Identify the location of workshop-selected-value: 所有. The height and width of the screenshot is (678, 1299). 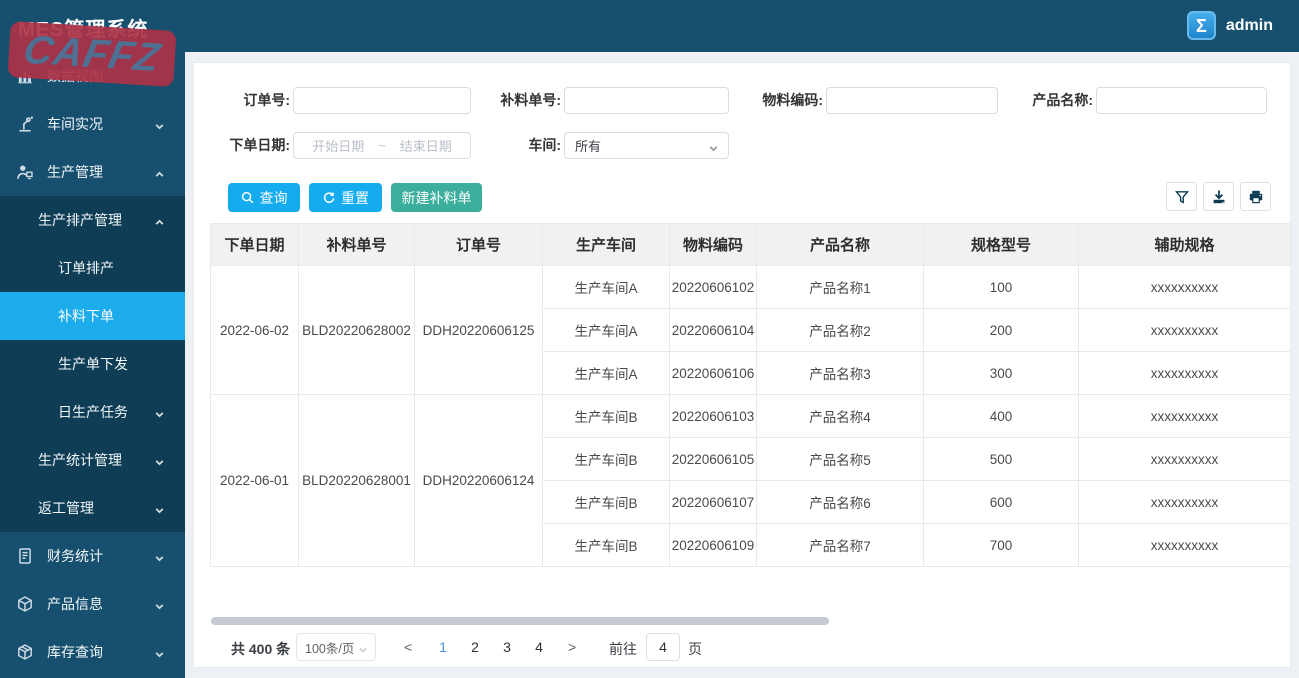
(588, 146).